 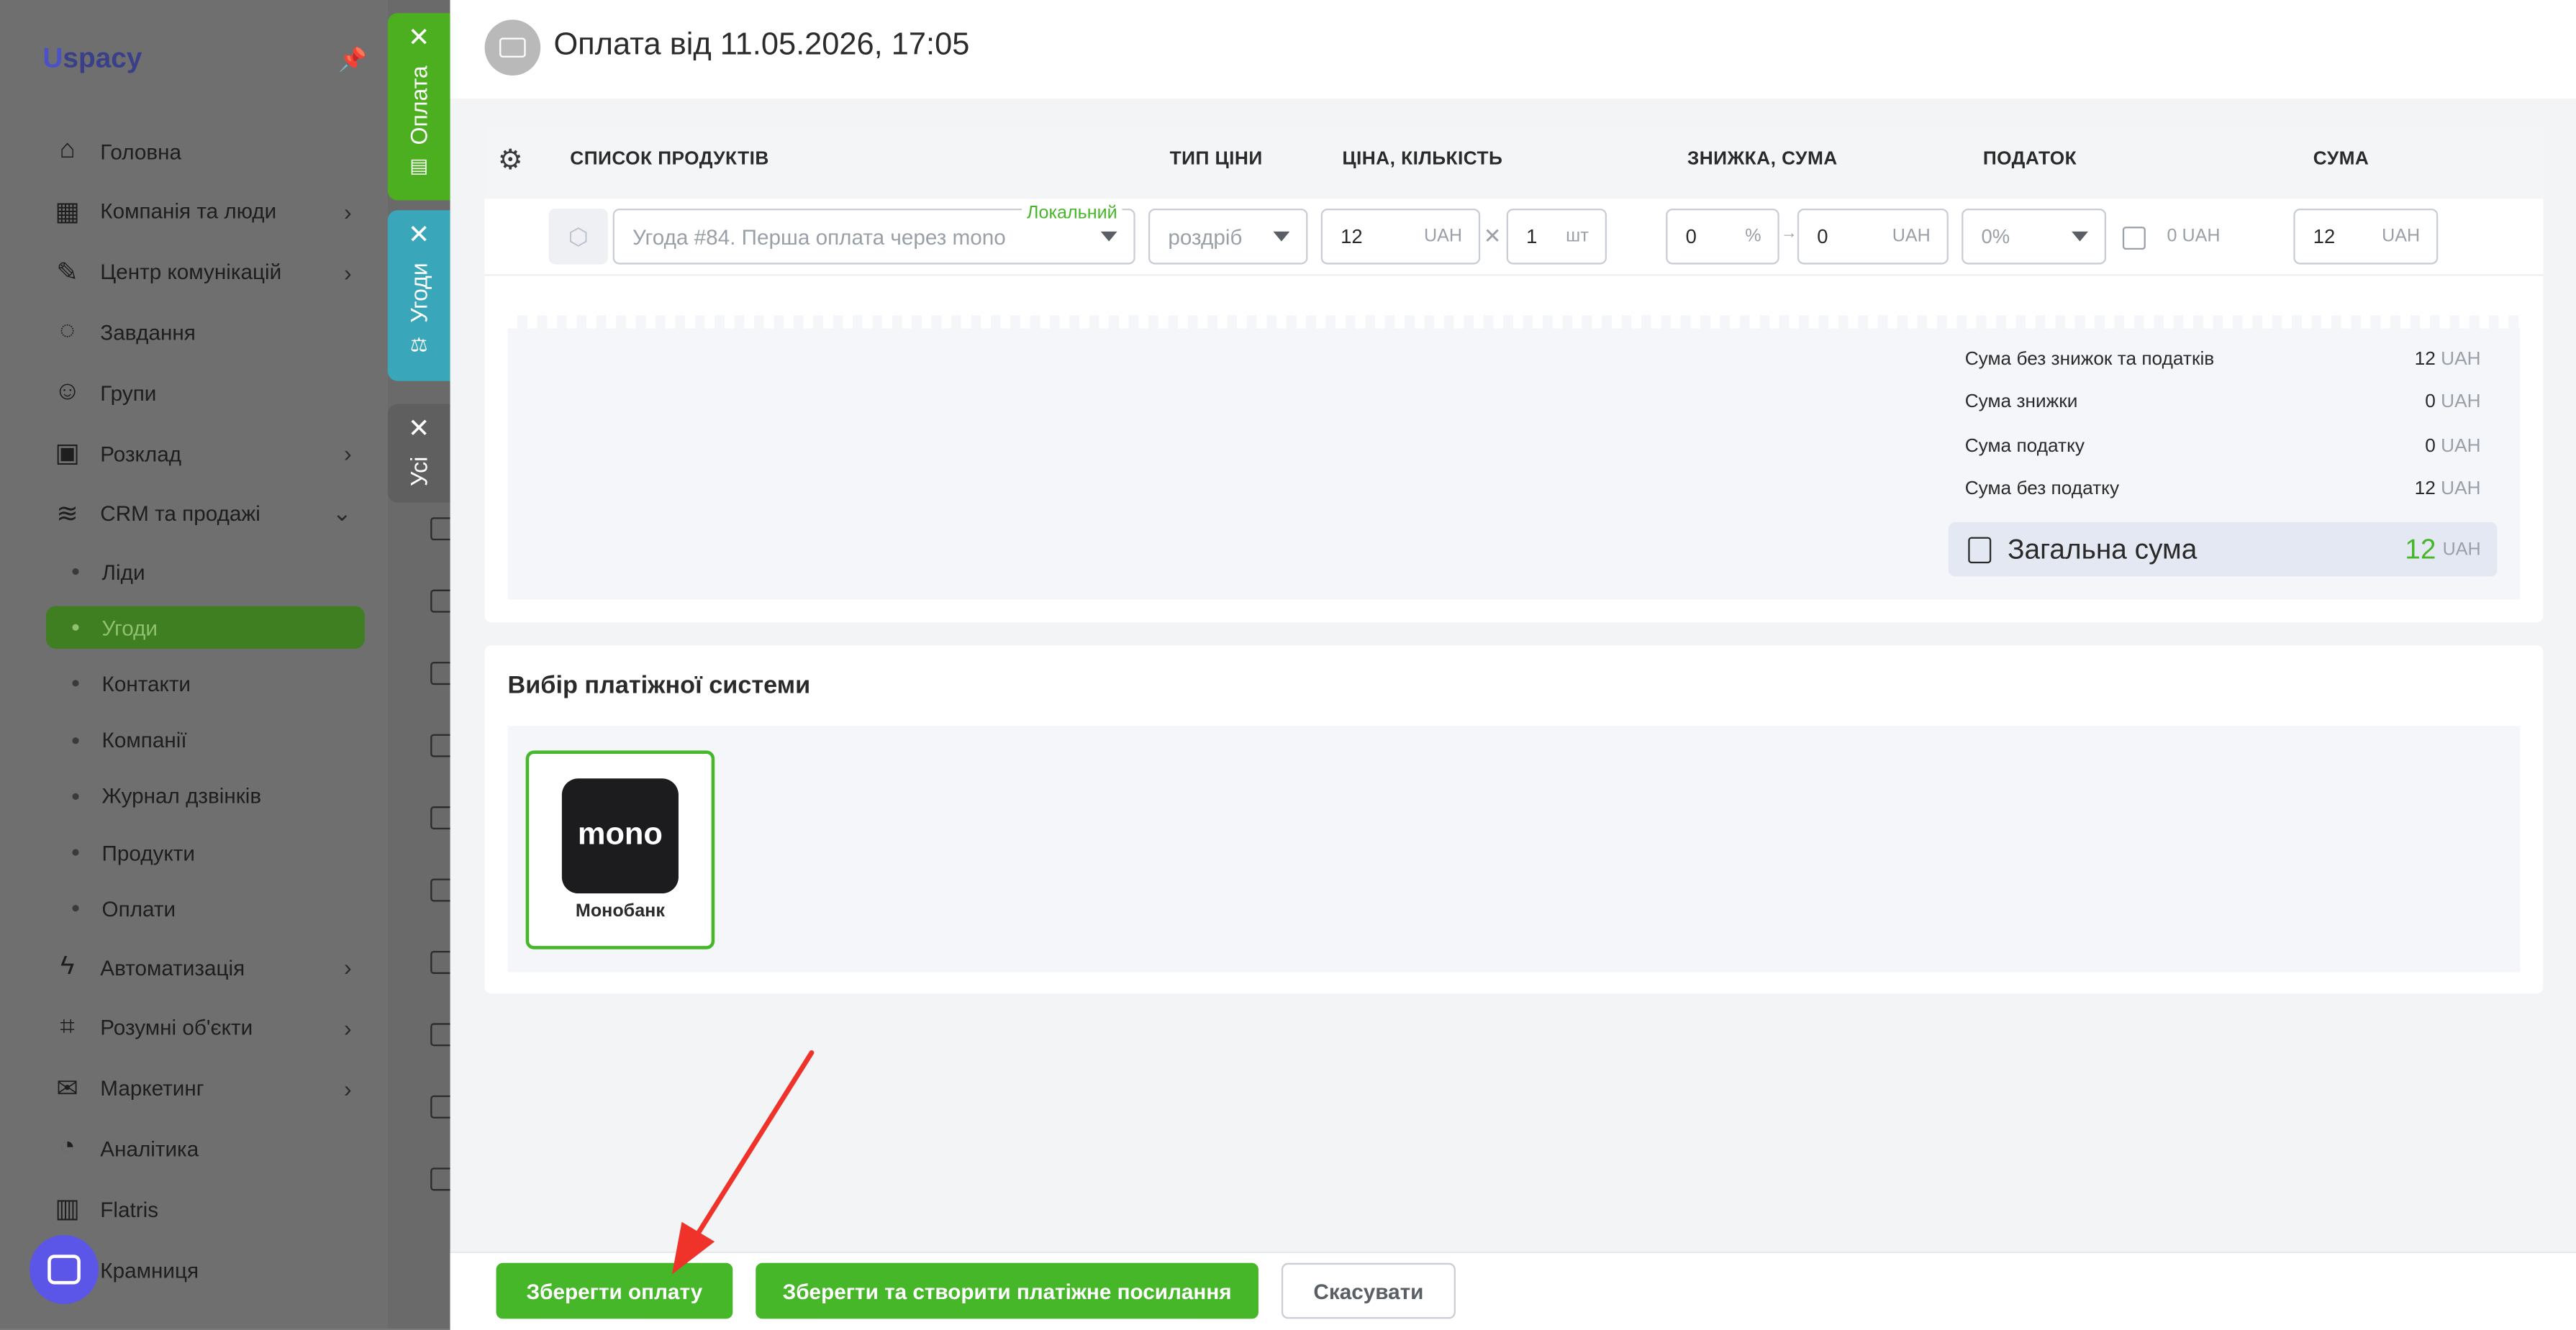 I want to click on tab-deals: ✕ Угоди ⚖, so click(x=419, y=295).